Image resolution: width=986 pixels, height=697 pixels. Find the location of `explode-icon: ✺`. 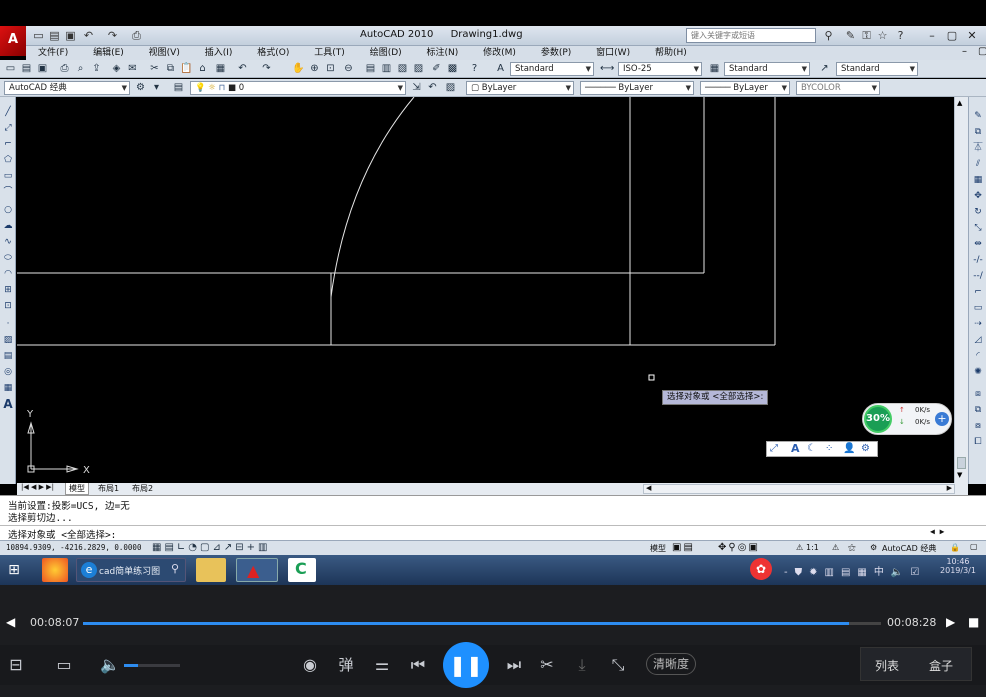

explode-icon: ✺ is located at coordinates (978, 372).